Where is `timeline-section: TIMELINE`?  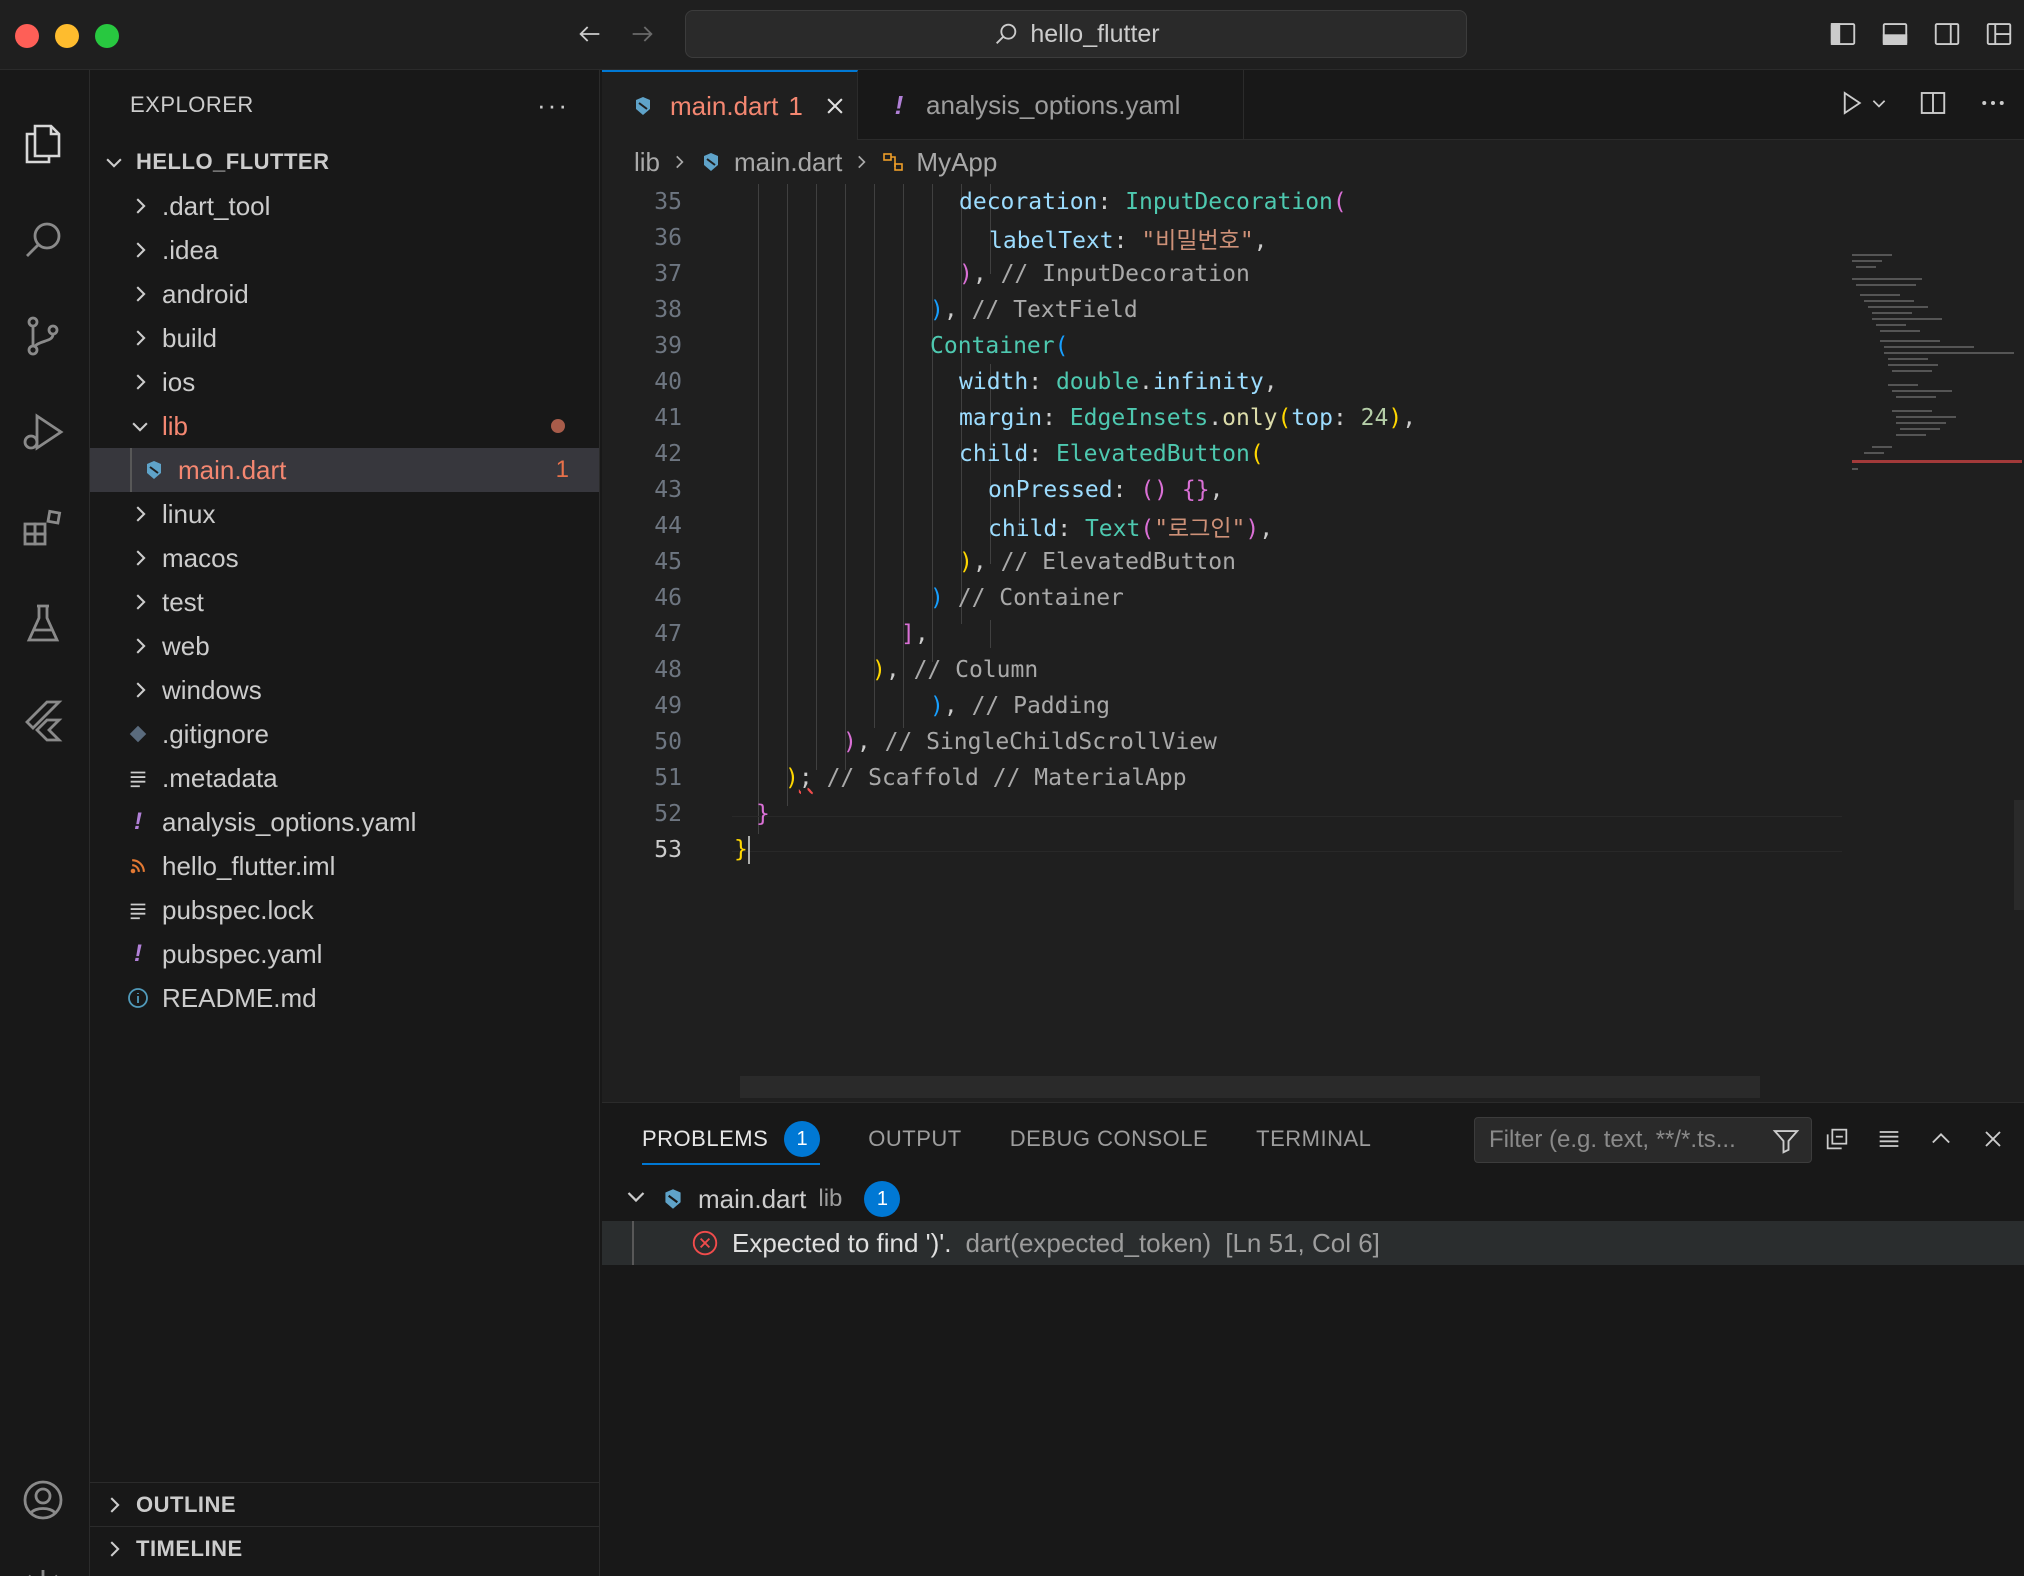
timeline-section: TIMELINE is located at coordinates (345, 1548).